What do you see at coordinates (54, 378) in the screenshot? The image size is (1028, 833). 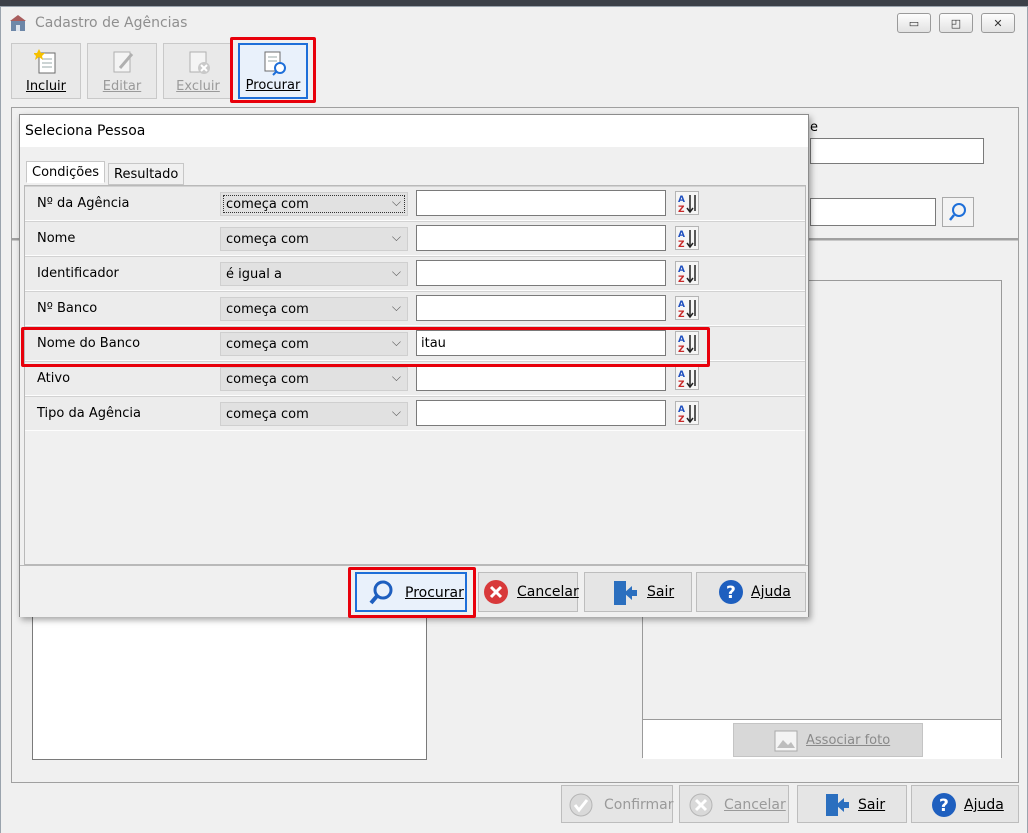 I see `condition-field-label: Ativo` at bounding box center [54, 378].